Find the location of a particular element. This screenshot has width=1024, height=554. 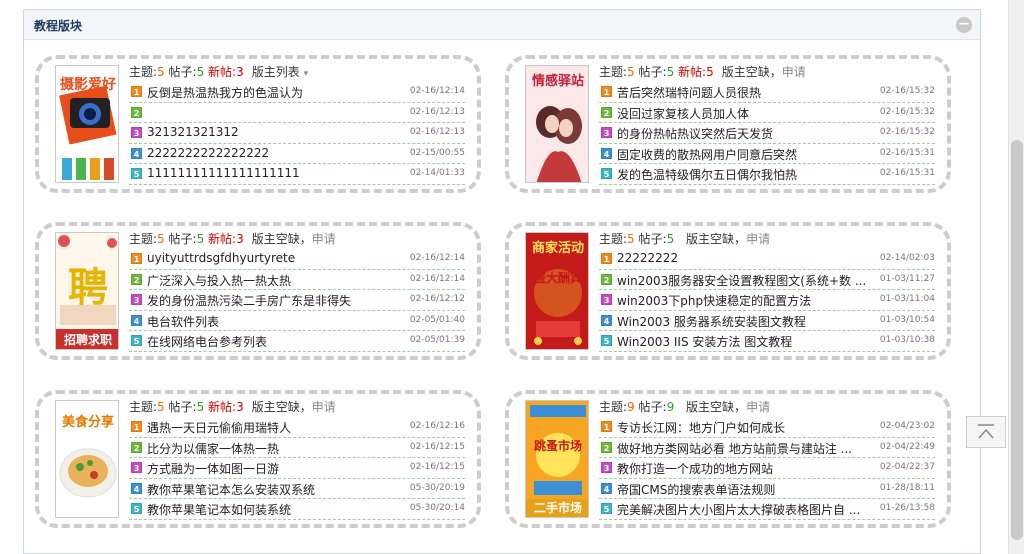

thread-row: 5 11111111111111111111 02-14/01:33 is located at coordinates (297, 174).